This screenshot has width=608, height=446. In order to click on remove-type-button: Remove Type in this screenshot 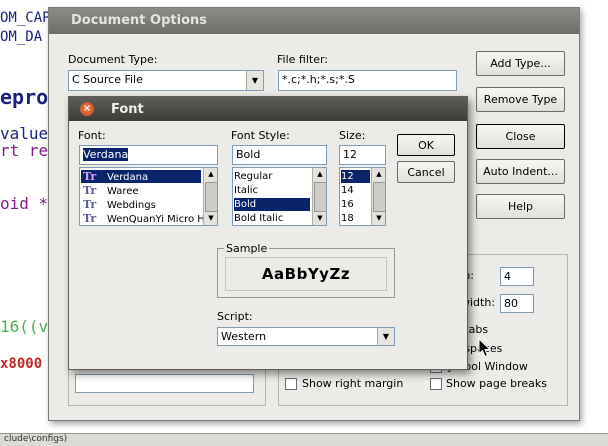, I will do `click(520, 99)`.